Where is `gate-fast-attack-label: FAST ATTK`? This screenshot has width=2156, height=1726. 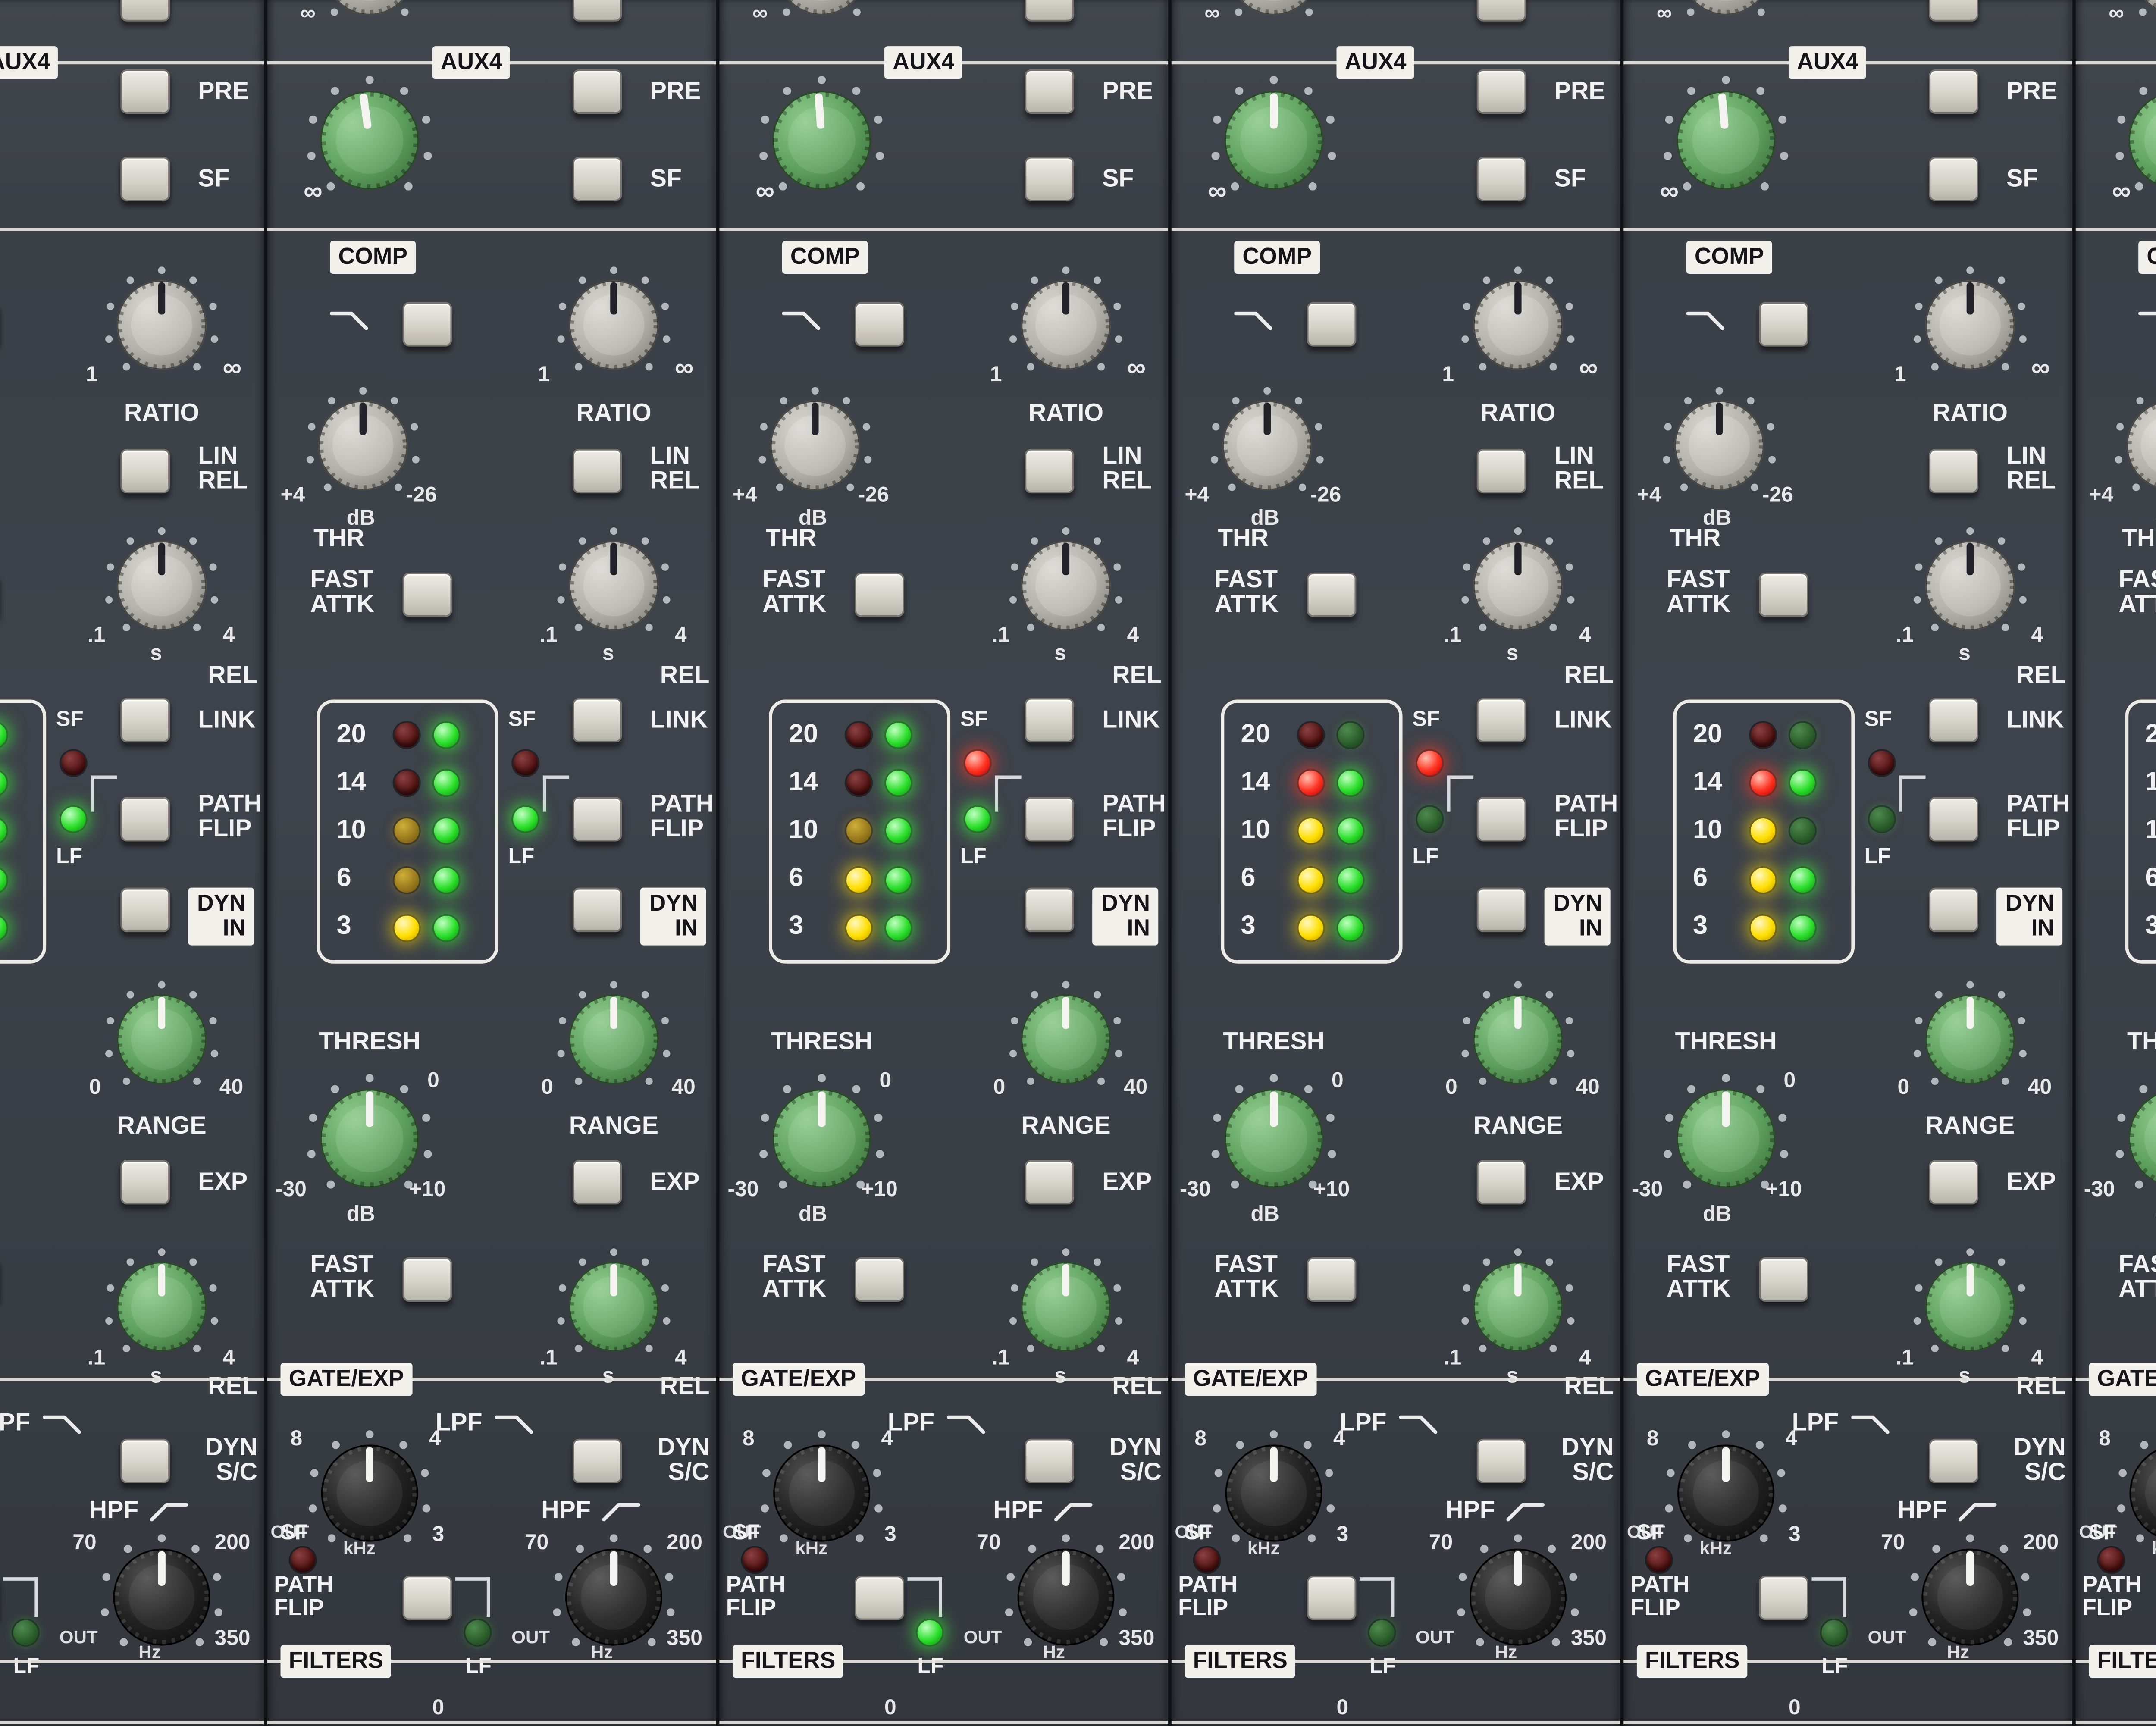
gate-fast-attack-label: FAST ATTK is located at coordinates (1698, 1276).